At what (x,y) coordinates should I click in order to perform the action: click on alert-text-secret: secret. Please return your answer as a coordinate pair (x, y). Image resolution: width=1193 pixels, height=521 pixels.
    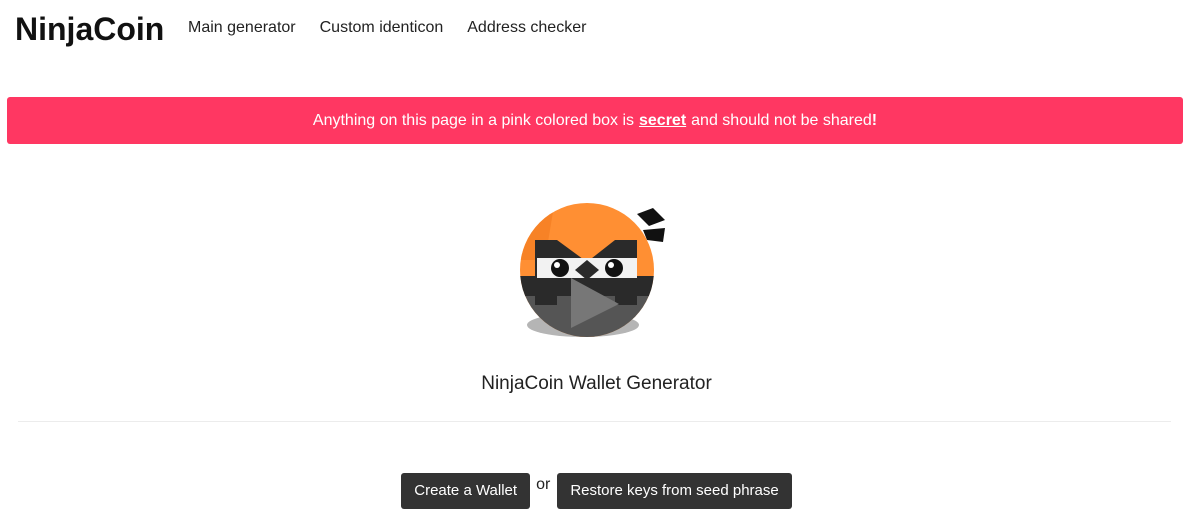
    Looking at the image, I should click on (663, 120).